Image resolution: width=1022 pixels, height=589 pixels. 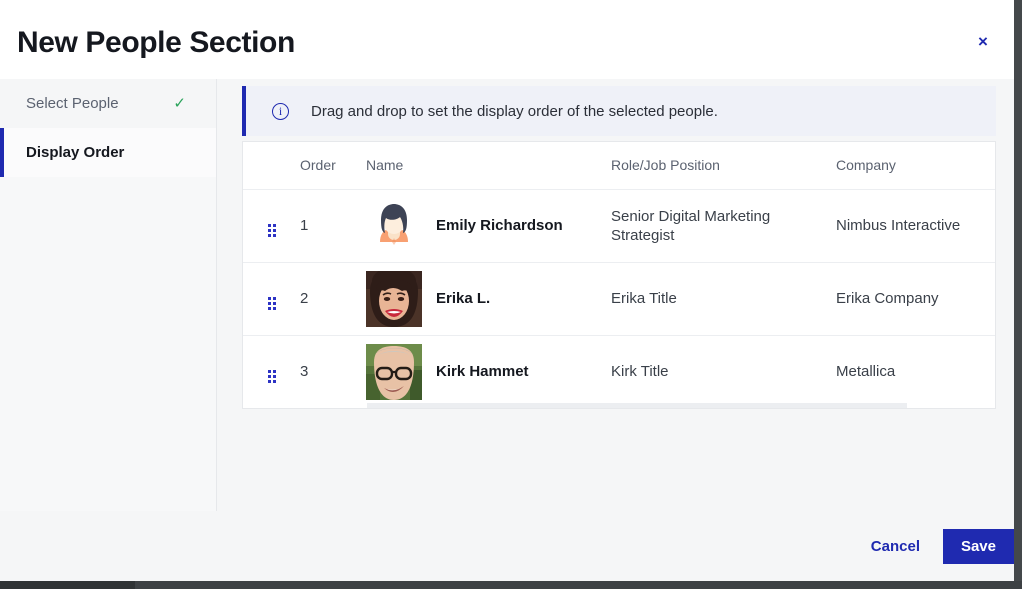 What do you see at coordinates (75, 152) in the screenshot?
I see `sidebar-item-label: Display Order` at bounding box center [75, 152].